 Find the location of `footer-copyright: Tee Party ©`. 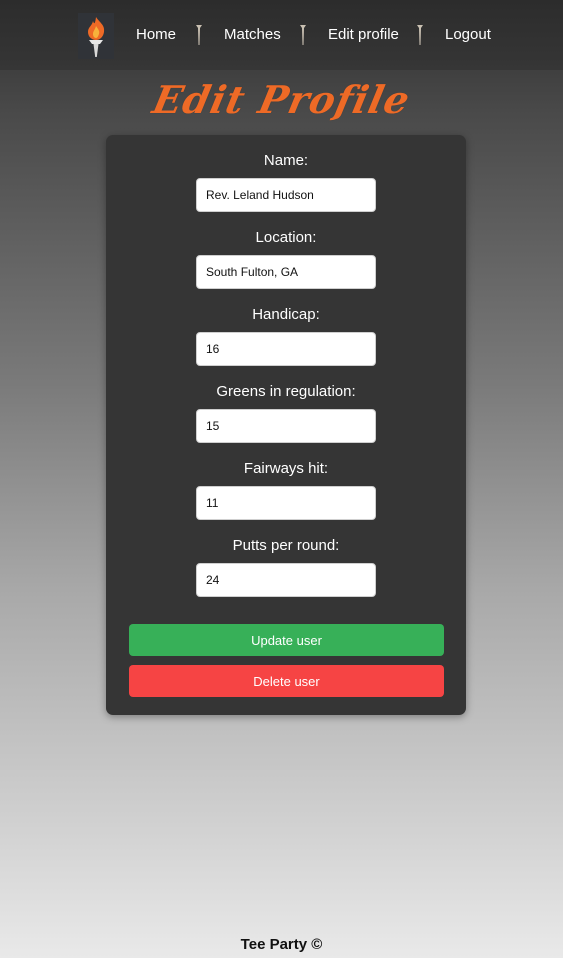

footer-copyright: Tee Party © is located at coordinates (281, 944).